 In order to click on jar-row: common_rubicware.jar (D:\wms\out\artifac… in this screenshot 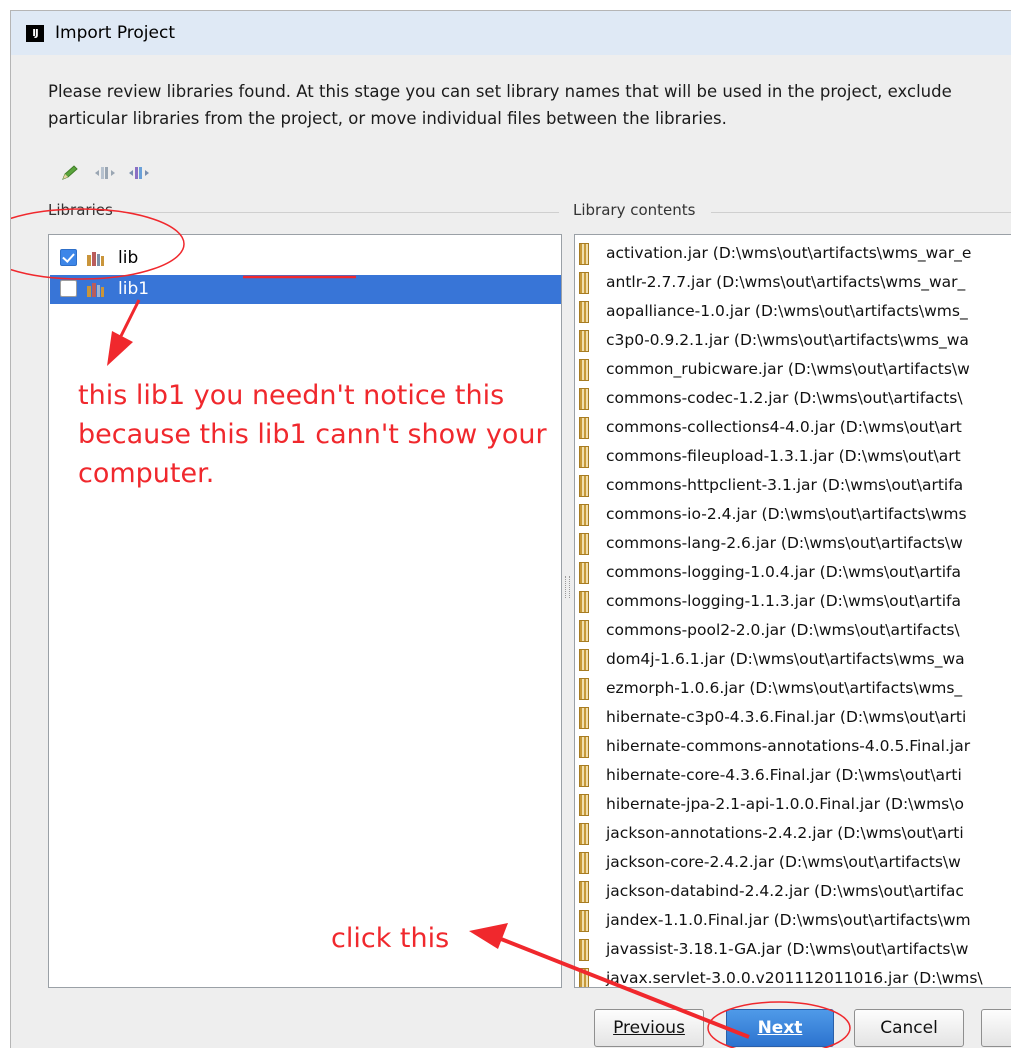, I will do `click(793, 370)`.